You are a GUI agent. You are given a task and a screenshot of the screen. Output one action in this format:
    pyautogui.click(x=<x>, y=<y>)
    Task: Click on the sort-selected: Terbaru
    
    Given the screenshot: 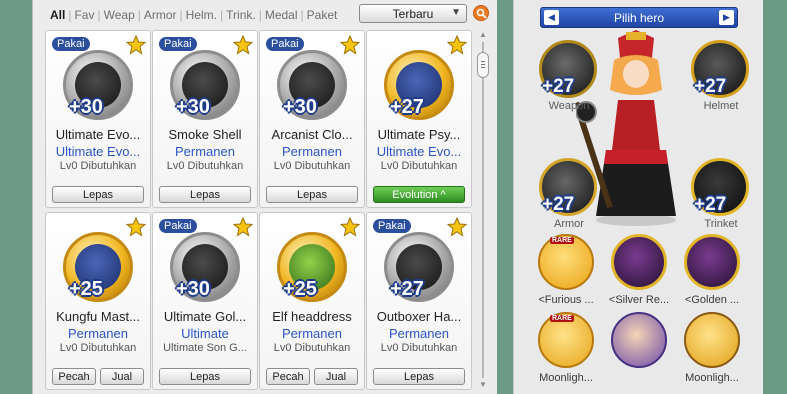 What is the action you would take?
    pyautogui.click(x=413, y=13)
    